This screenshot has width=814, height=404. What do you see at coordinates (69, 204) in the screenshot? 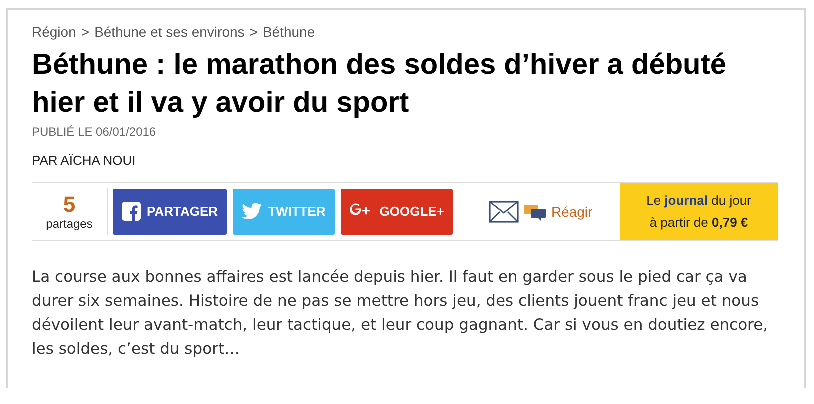
I see `share-count: 5` at bounding box center [69, 204].